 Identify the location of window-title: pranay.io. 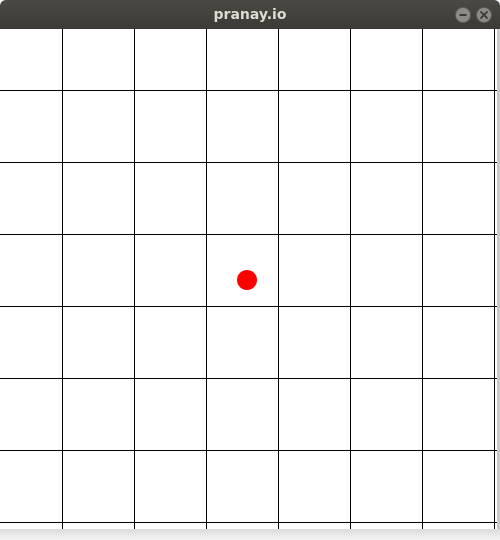
(250, 15).